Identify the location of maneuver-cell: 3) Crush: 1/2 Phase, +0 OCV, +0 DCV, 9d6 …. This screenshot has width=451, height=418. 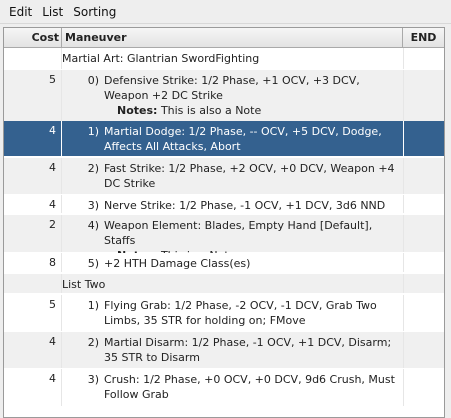
(232, 387).